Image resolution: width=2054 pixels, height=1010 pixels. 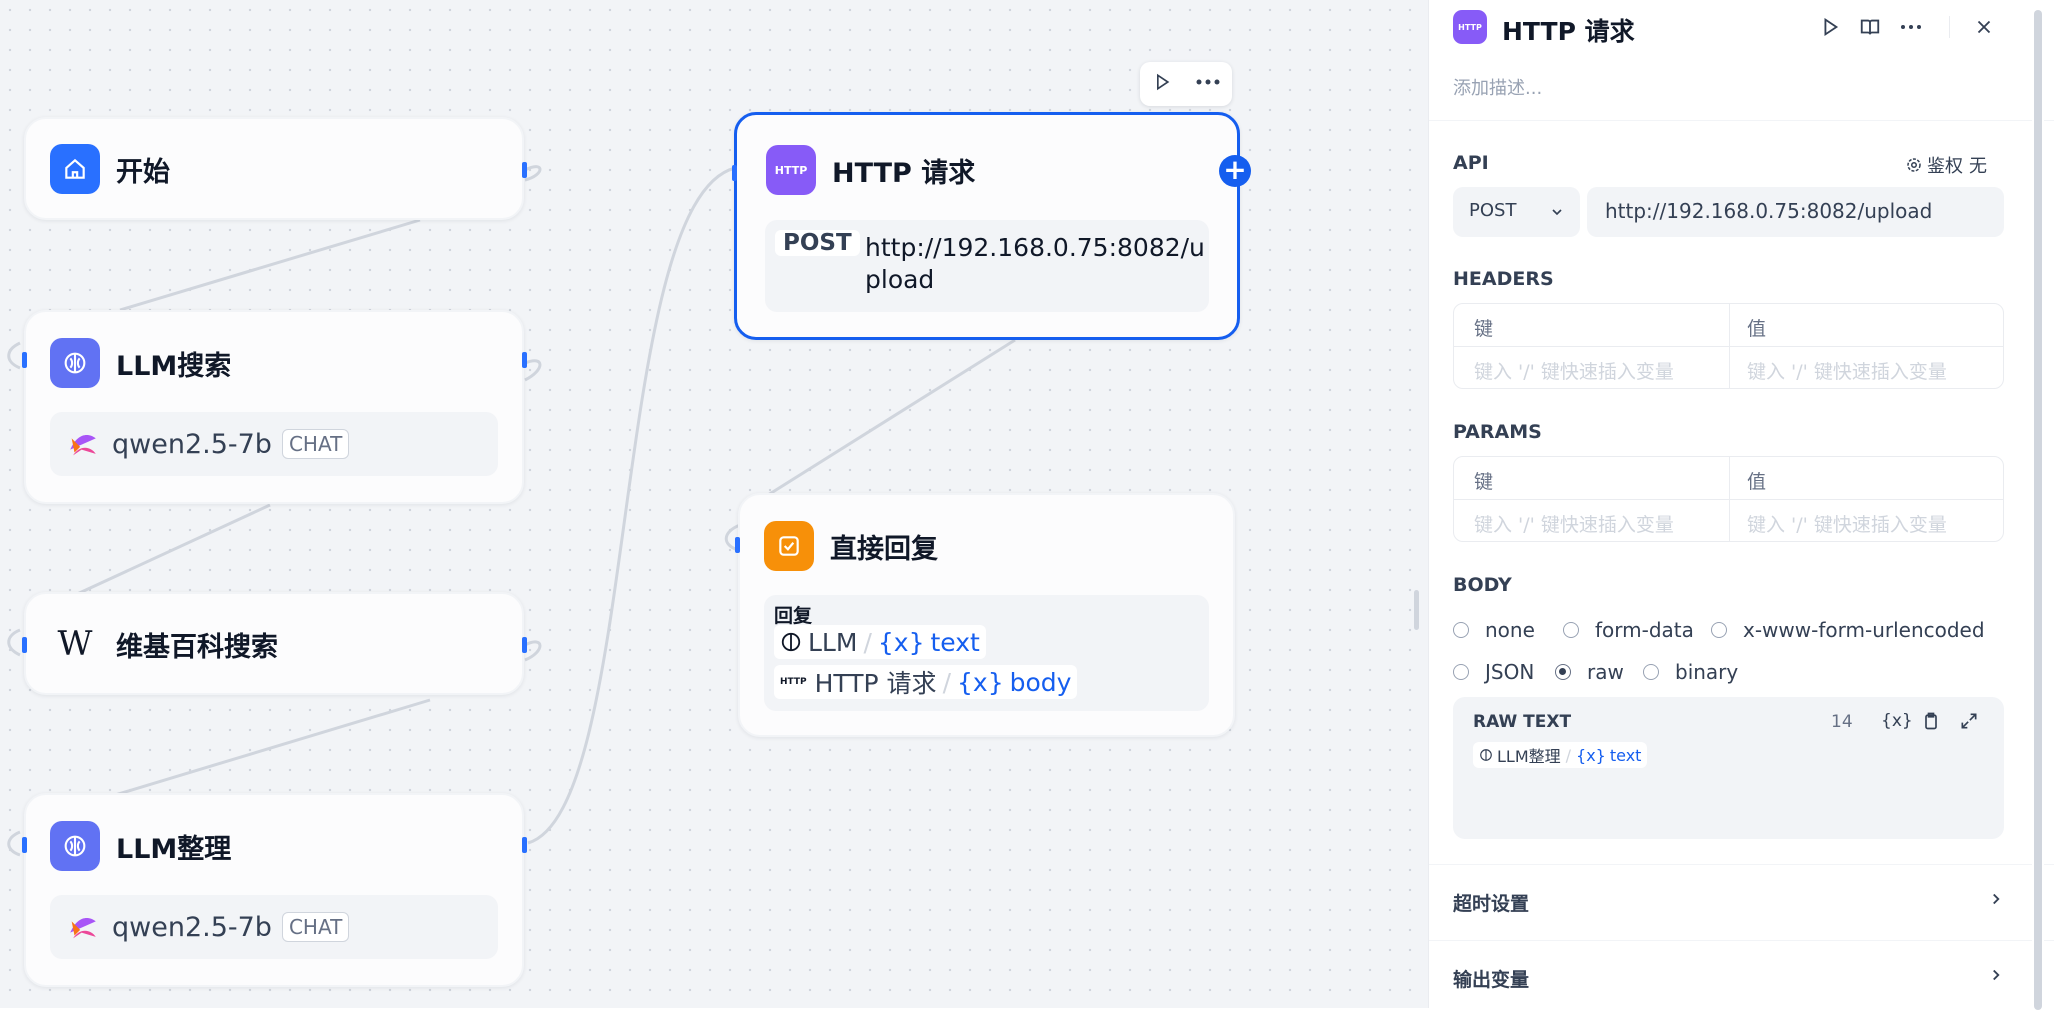 I want to click on node-start: 开始, so click(x=275, y=168).